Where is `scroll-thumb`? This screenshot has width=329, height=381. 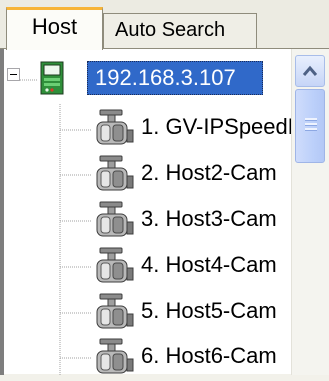
scroll-thumb is located at coordinates (310, 126).